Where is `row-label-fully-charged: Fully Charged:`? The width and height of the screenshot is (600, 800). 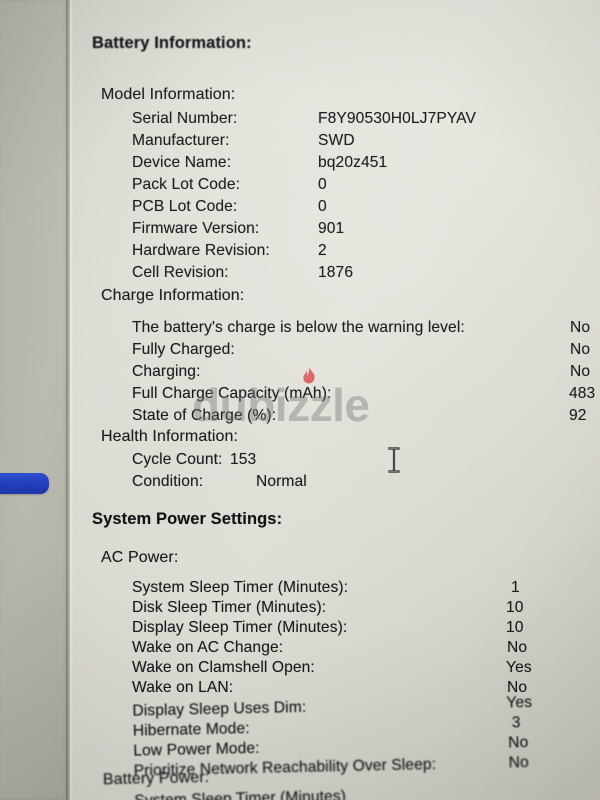 row-label-fully-charged: Fully Charged: is located at coordinates (183, 349).